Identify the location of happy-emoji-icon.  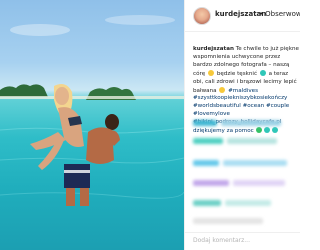
(222, 89).